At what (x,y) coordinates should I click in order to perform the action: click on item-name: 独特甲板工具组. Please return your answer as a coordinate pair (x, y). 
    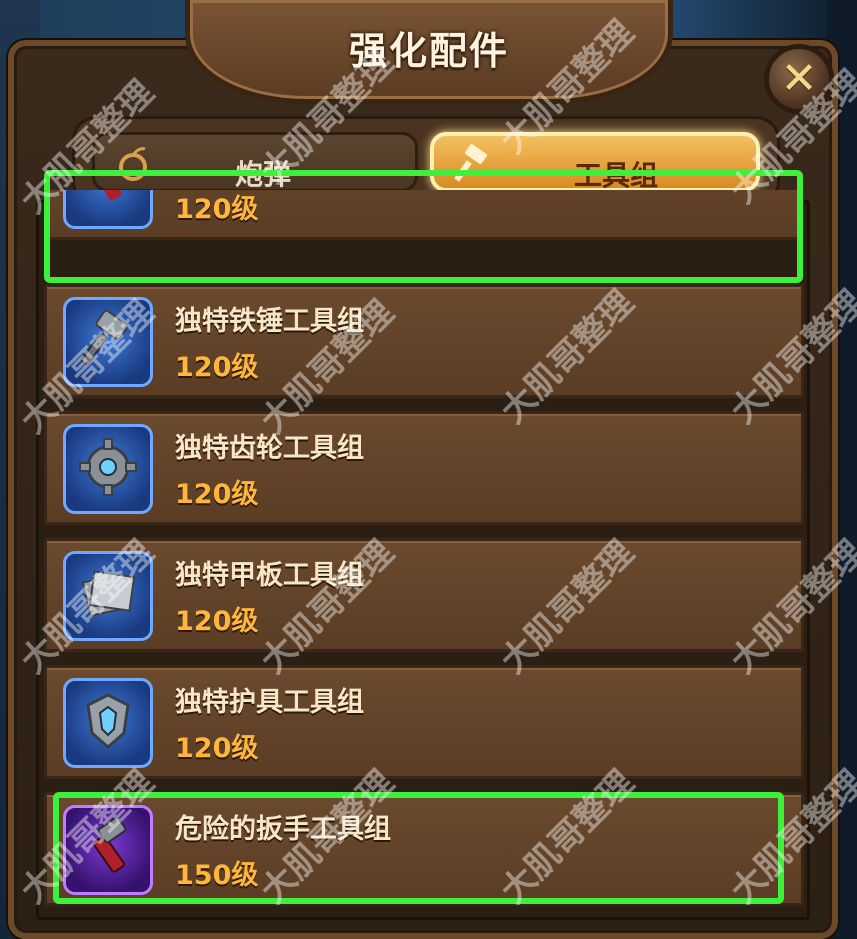
    Looking at the image, I should click on (269, 575).